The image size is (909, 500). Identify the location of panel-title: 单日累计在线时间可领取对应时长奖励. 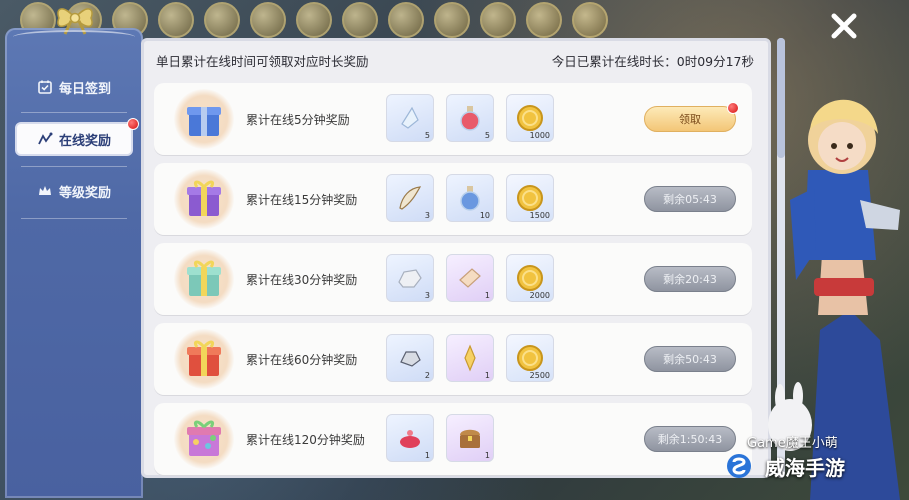
(262, 61).